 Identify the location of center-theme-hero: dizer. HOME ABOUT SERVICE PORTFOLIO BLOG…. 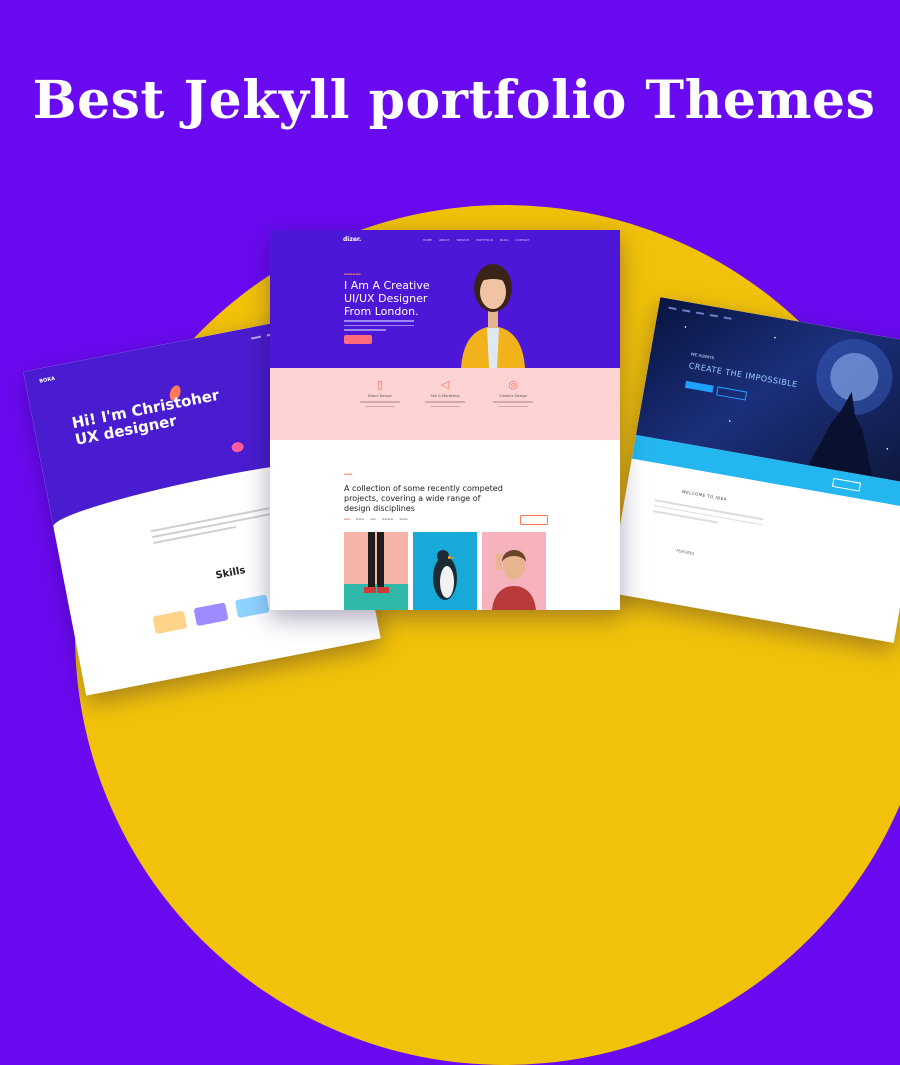
(445, 299).